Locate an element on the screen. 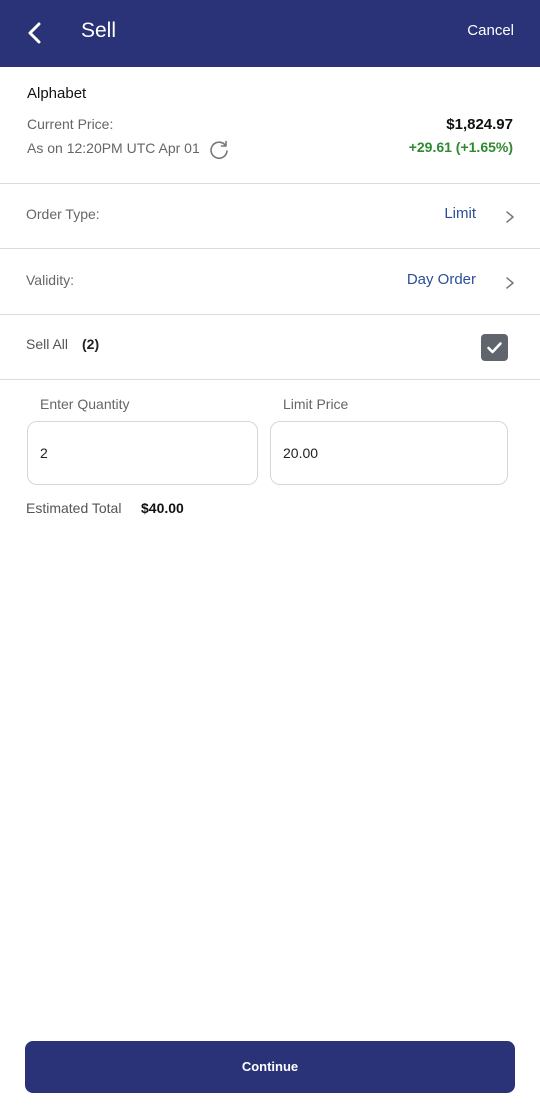 The height and width of the screenshot is (1114, 540). limit-price-input is located at coordinates (389, 453).